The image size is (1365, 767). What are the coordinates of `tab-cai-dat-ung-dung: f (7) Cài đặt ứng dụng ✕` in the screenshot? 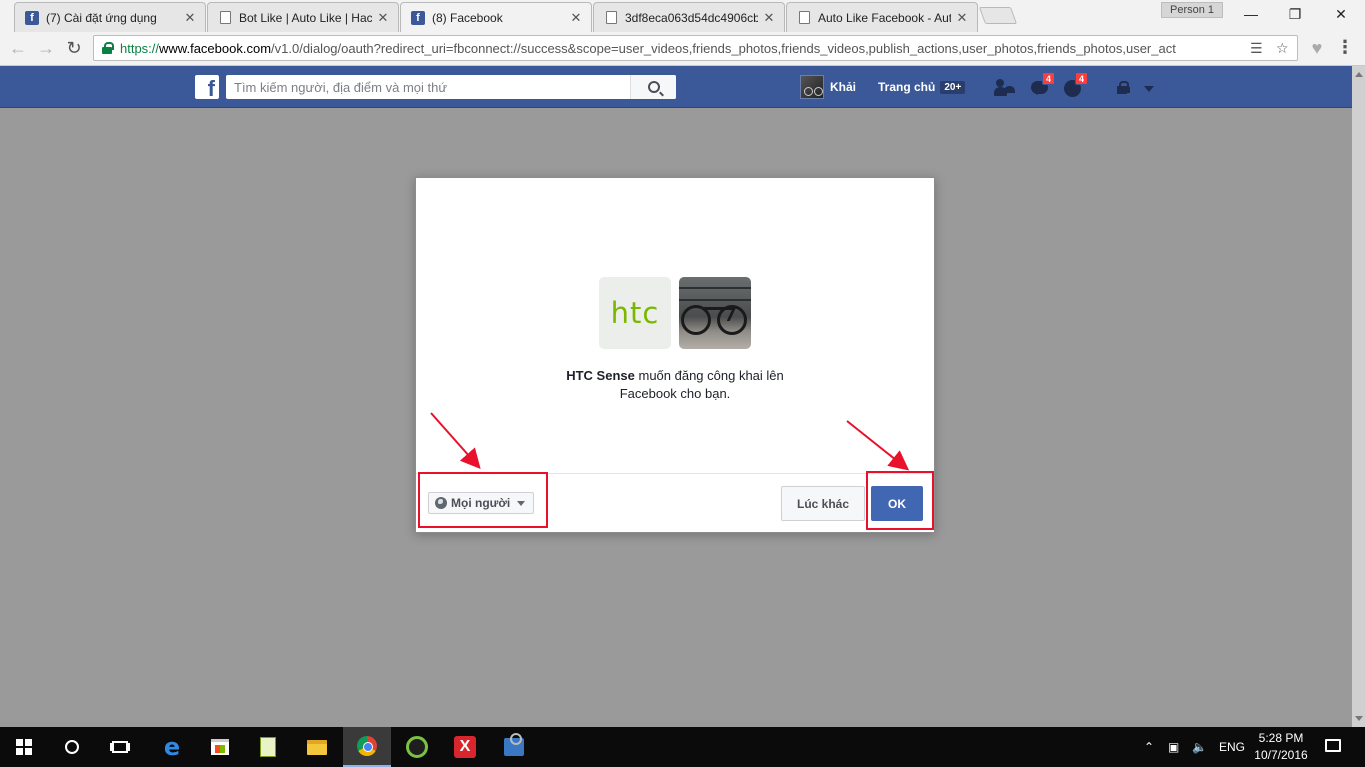 It's located at (110, 17).